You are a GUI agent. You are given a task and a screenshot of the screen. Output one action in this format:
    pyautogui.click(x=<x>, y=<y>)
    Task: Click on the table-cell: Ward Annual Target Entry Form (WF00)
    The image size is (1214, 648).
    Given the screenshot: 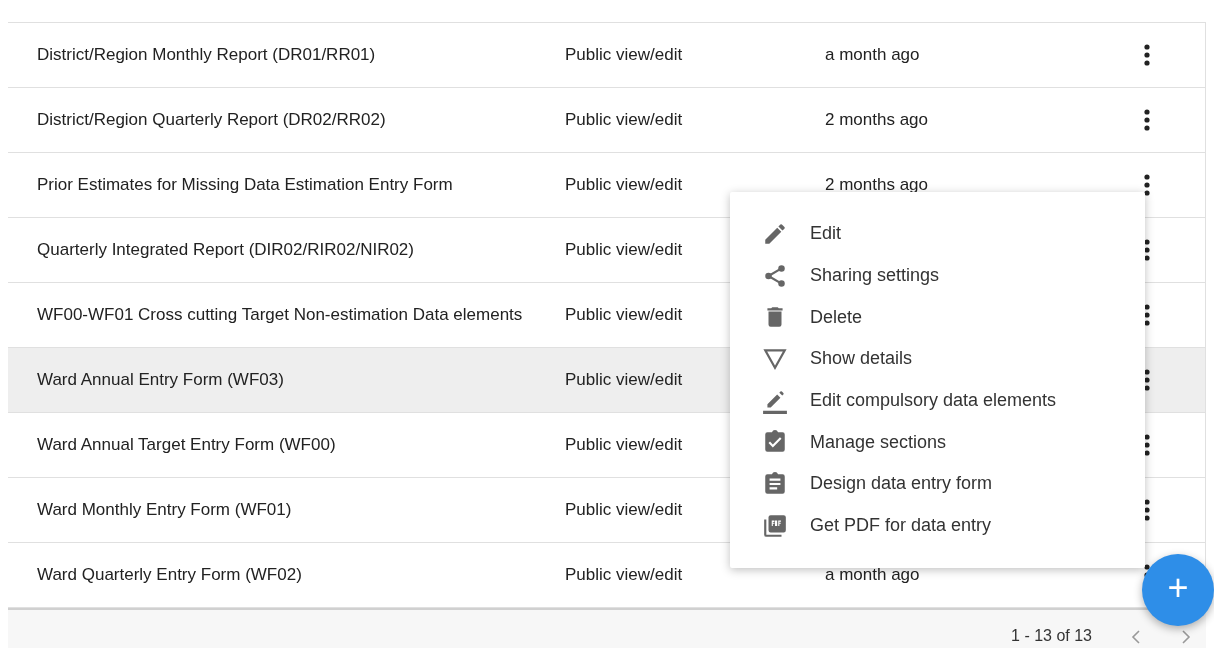 What is the action you would take?
    pyautogui.click(x=186, y=445)
    